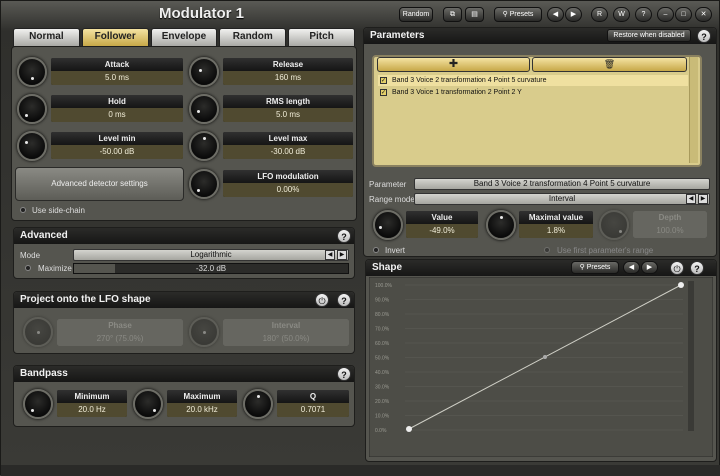 The height and width of the screenshot is (476, 720). I want to click on level-min-label: Level min, so click(117, 138).